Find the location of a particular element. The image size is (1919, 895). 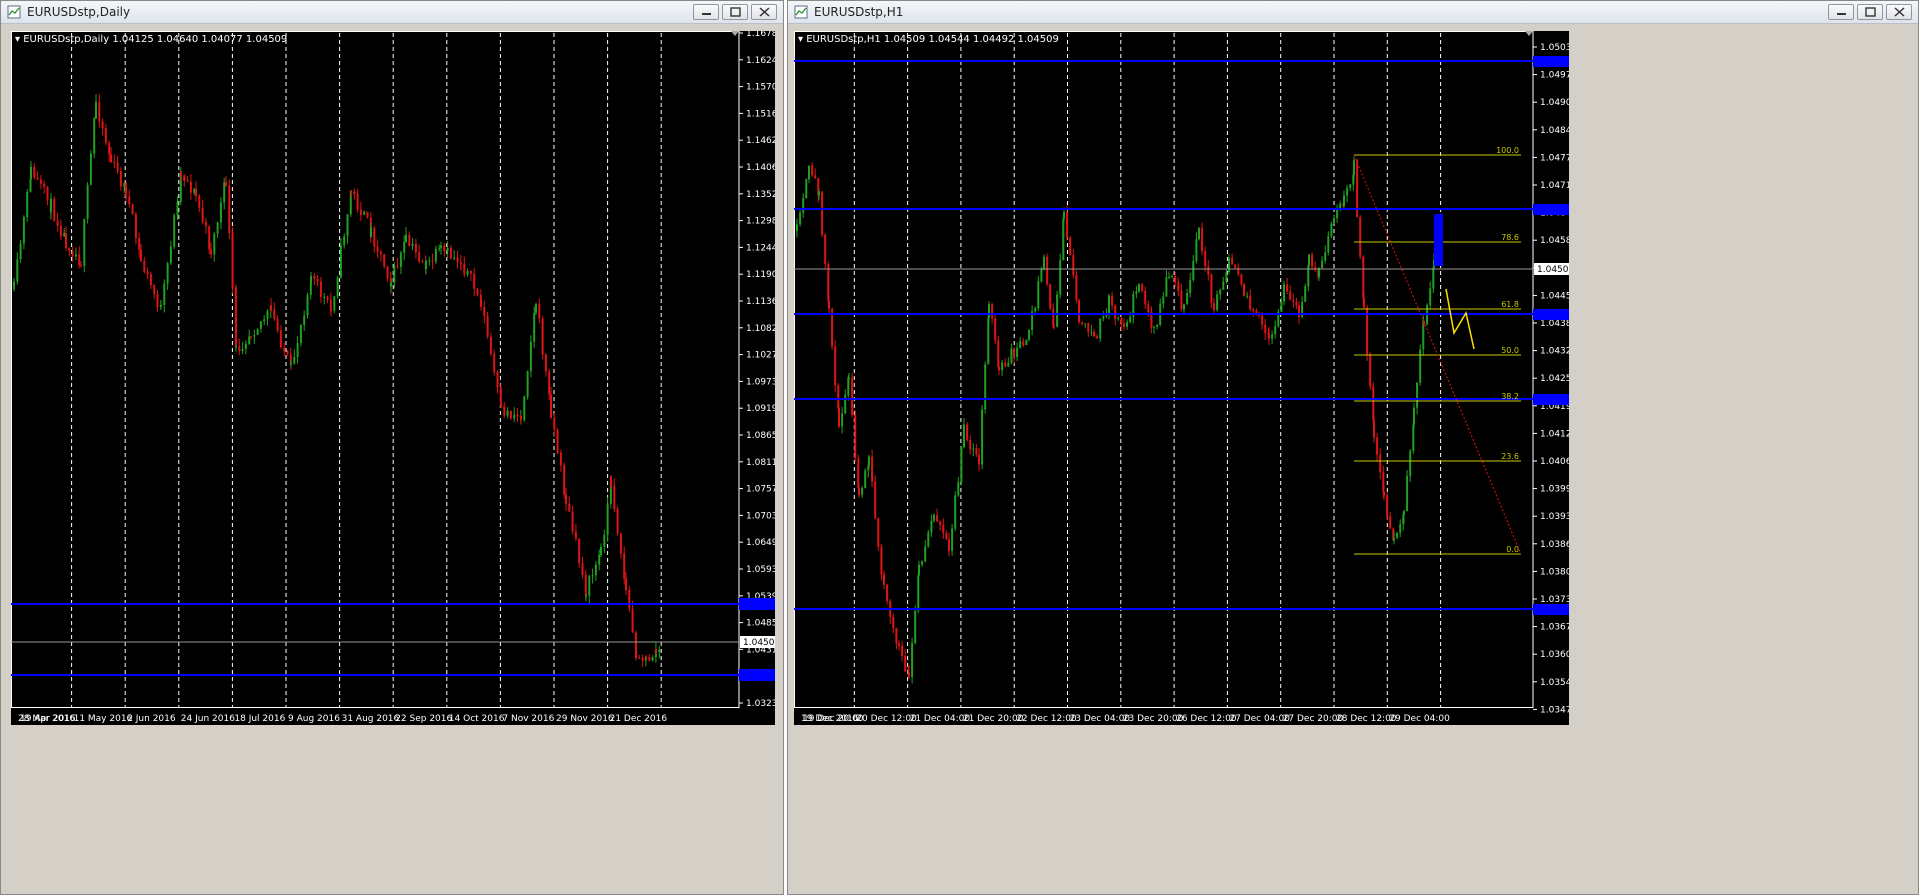

price-axis-label: 1.04855 is located at coordinates (760, 624).